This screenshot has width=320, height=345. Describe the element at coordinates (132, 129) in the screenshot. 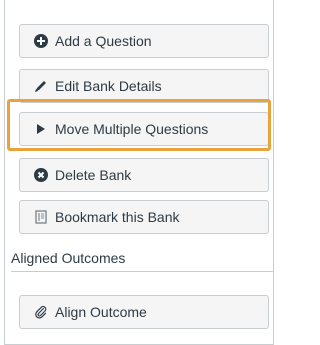

I see `move-multiple-questions-label: Move Multiple Questions` at that location.